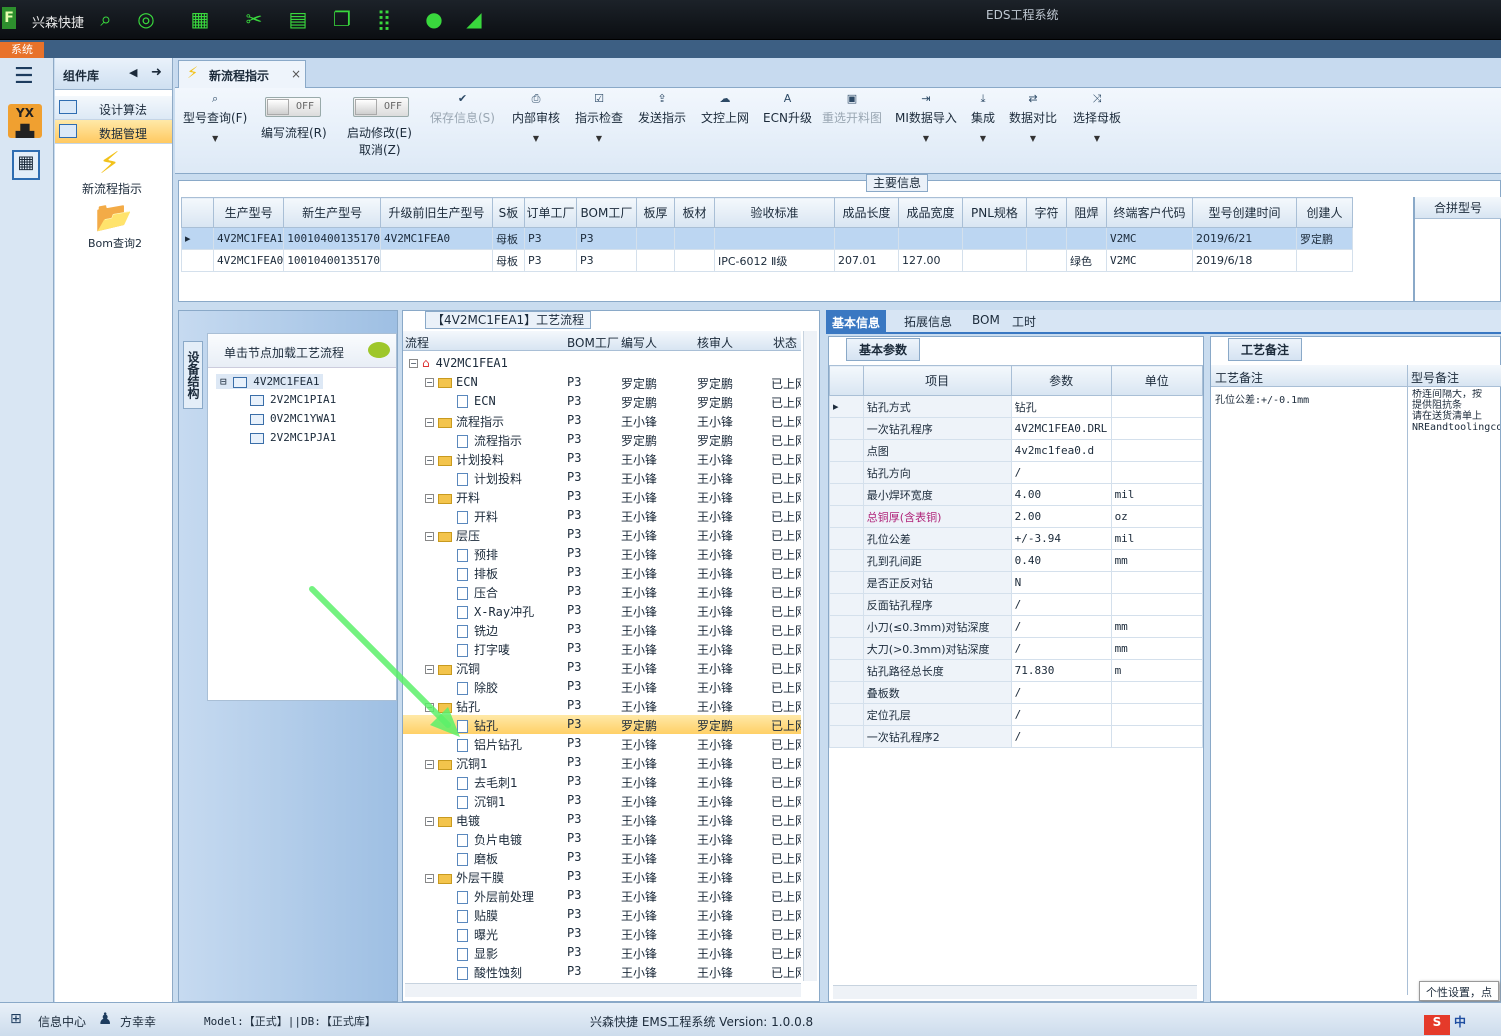 The width and height of the screenshot is (1501, 1036). What do you see at coordinates (937, 380) in the screenshot?
I see `column-header: 项目` at bounding box center [937, 380].